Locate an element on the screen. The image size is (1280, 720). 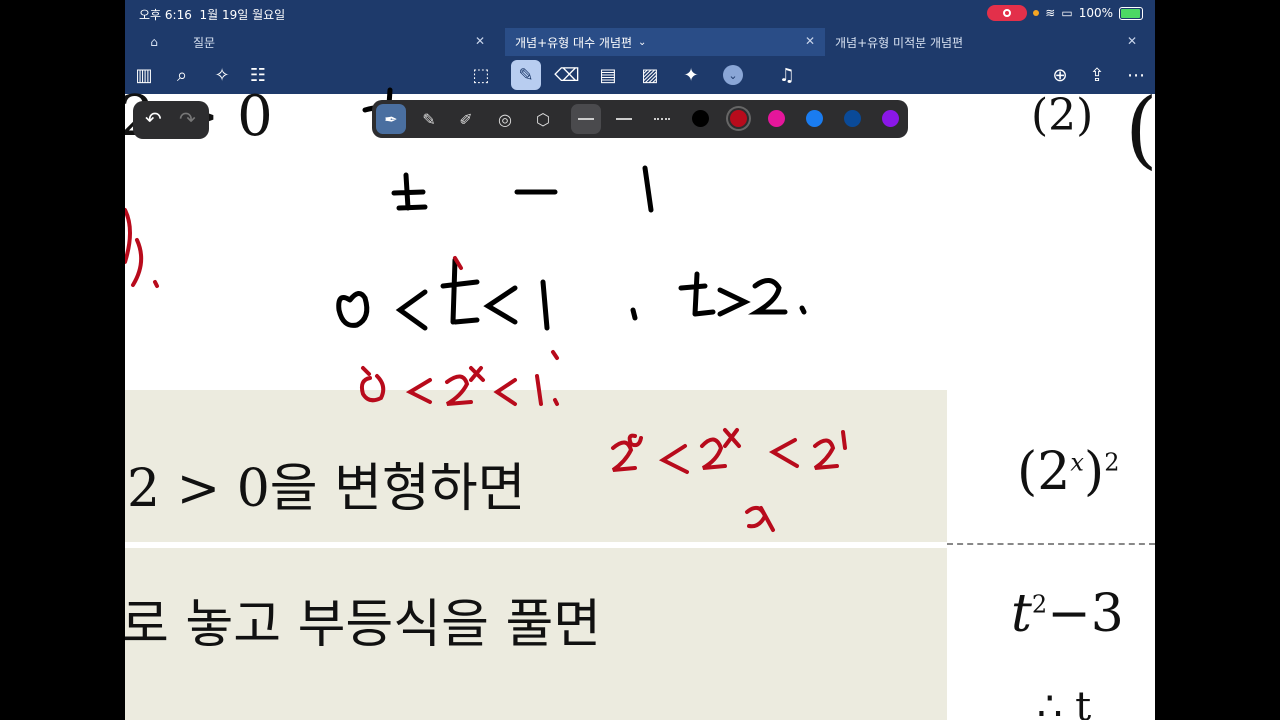
color-swatch-black is located at coordinates (700, 118).